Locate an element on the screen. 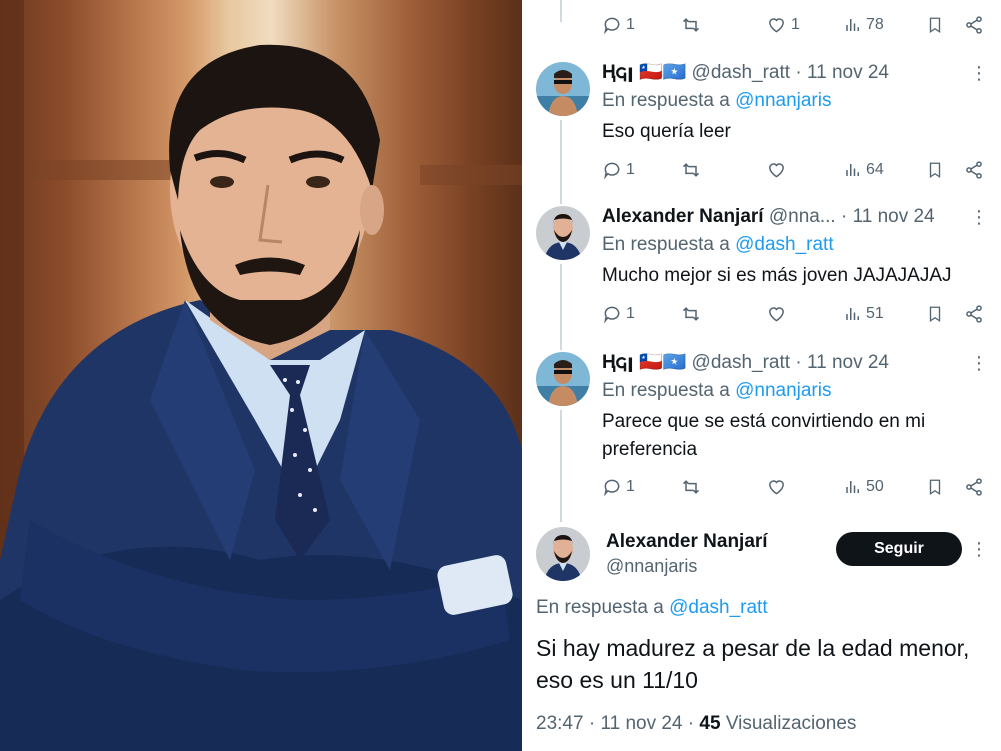 This screenshot has width=1001, height=751. tweet-actions: 1 51 is located at coordinates (794, 314).